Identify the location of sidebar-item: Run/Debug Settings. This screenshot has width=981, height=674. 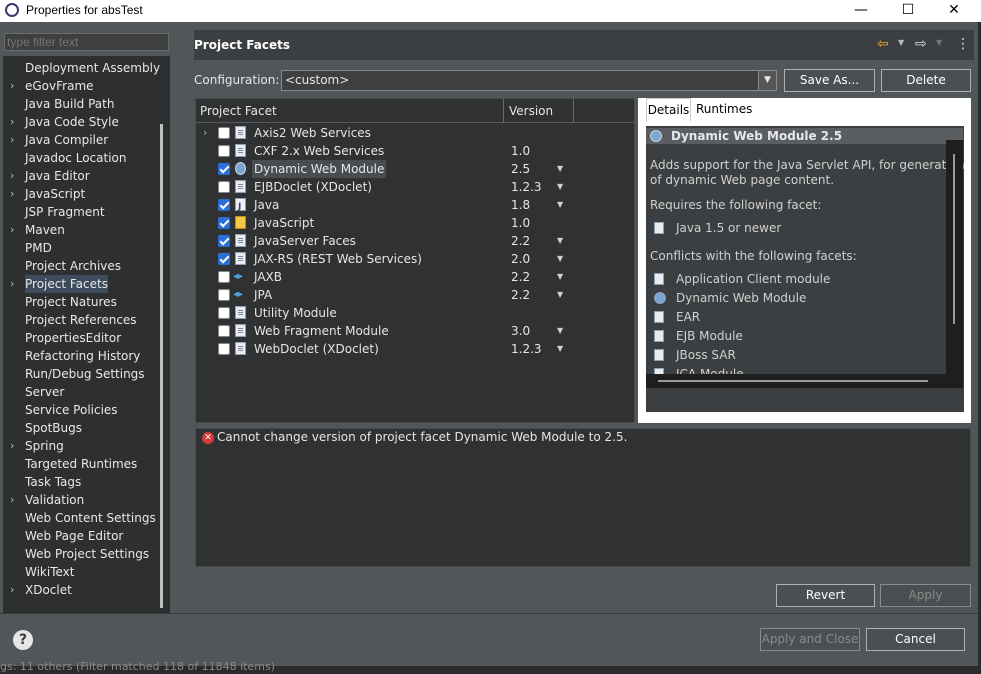
(78, 374).